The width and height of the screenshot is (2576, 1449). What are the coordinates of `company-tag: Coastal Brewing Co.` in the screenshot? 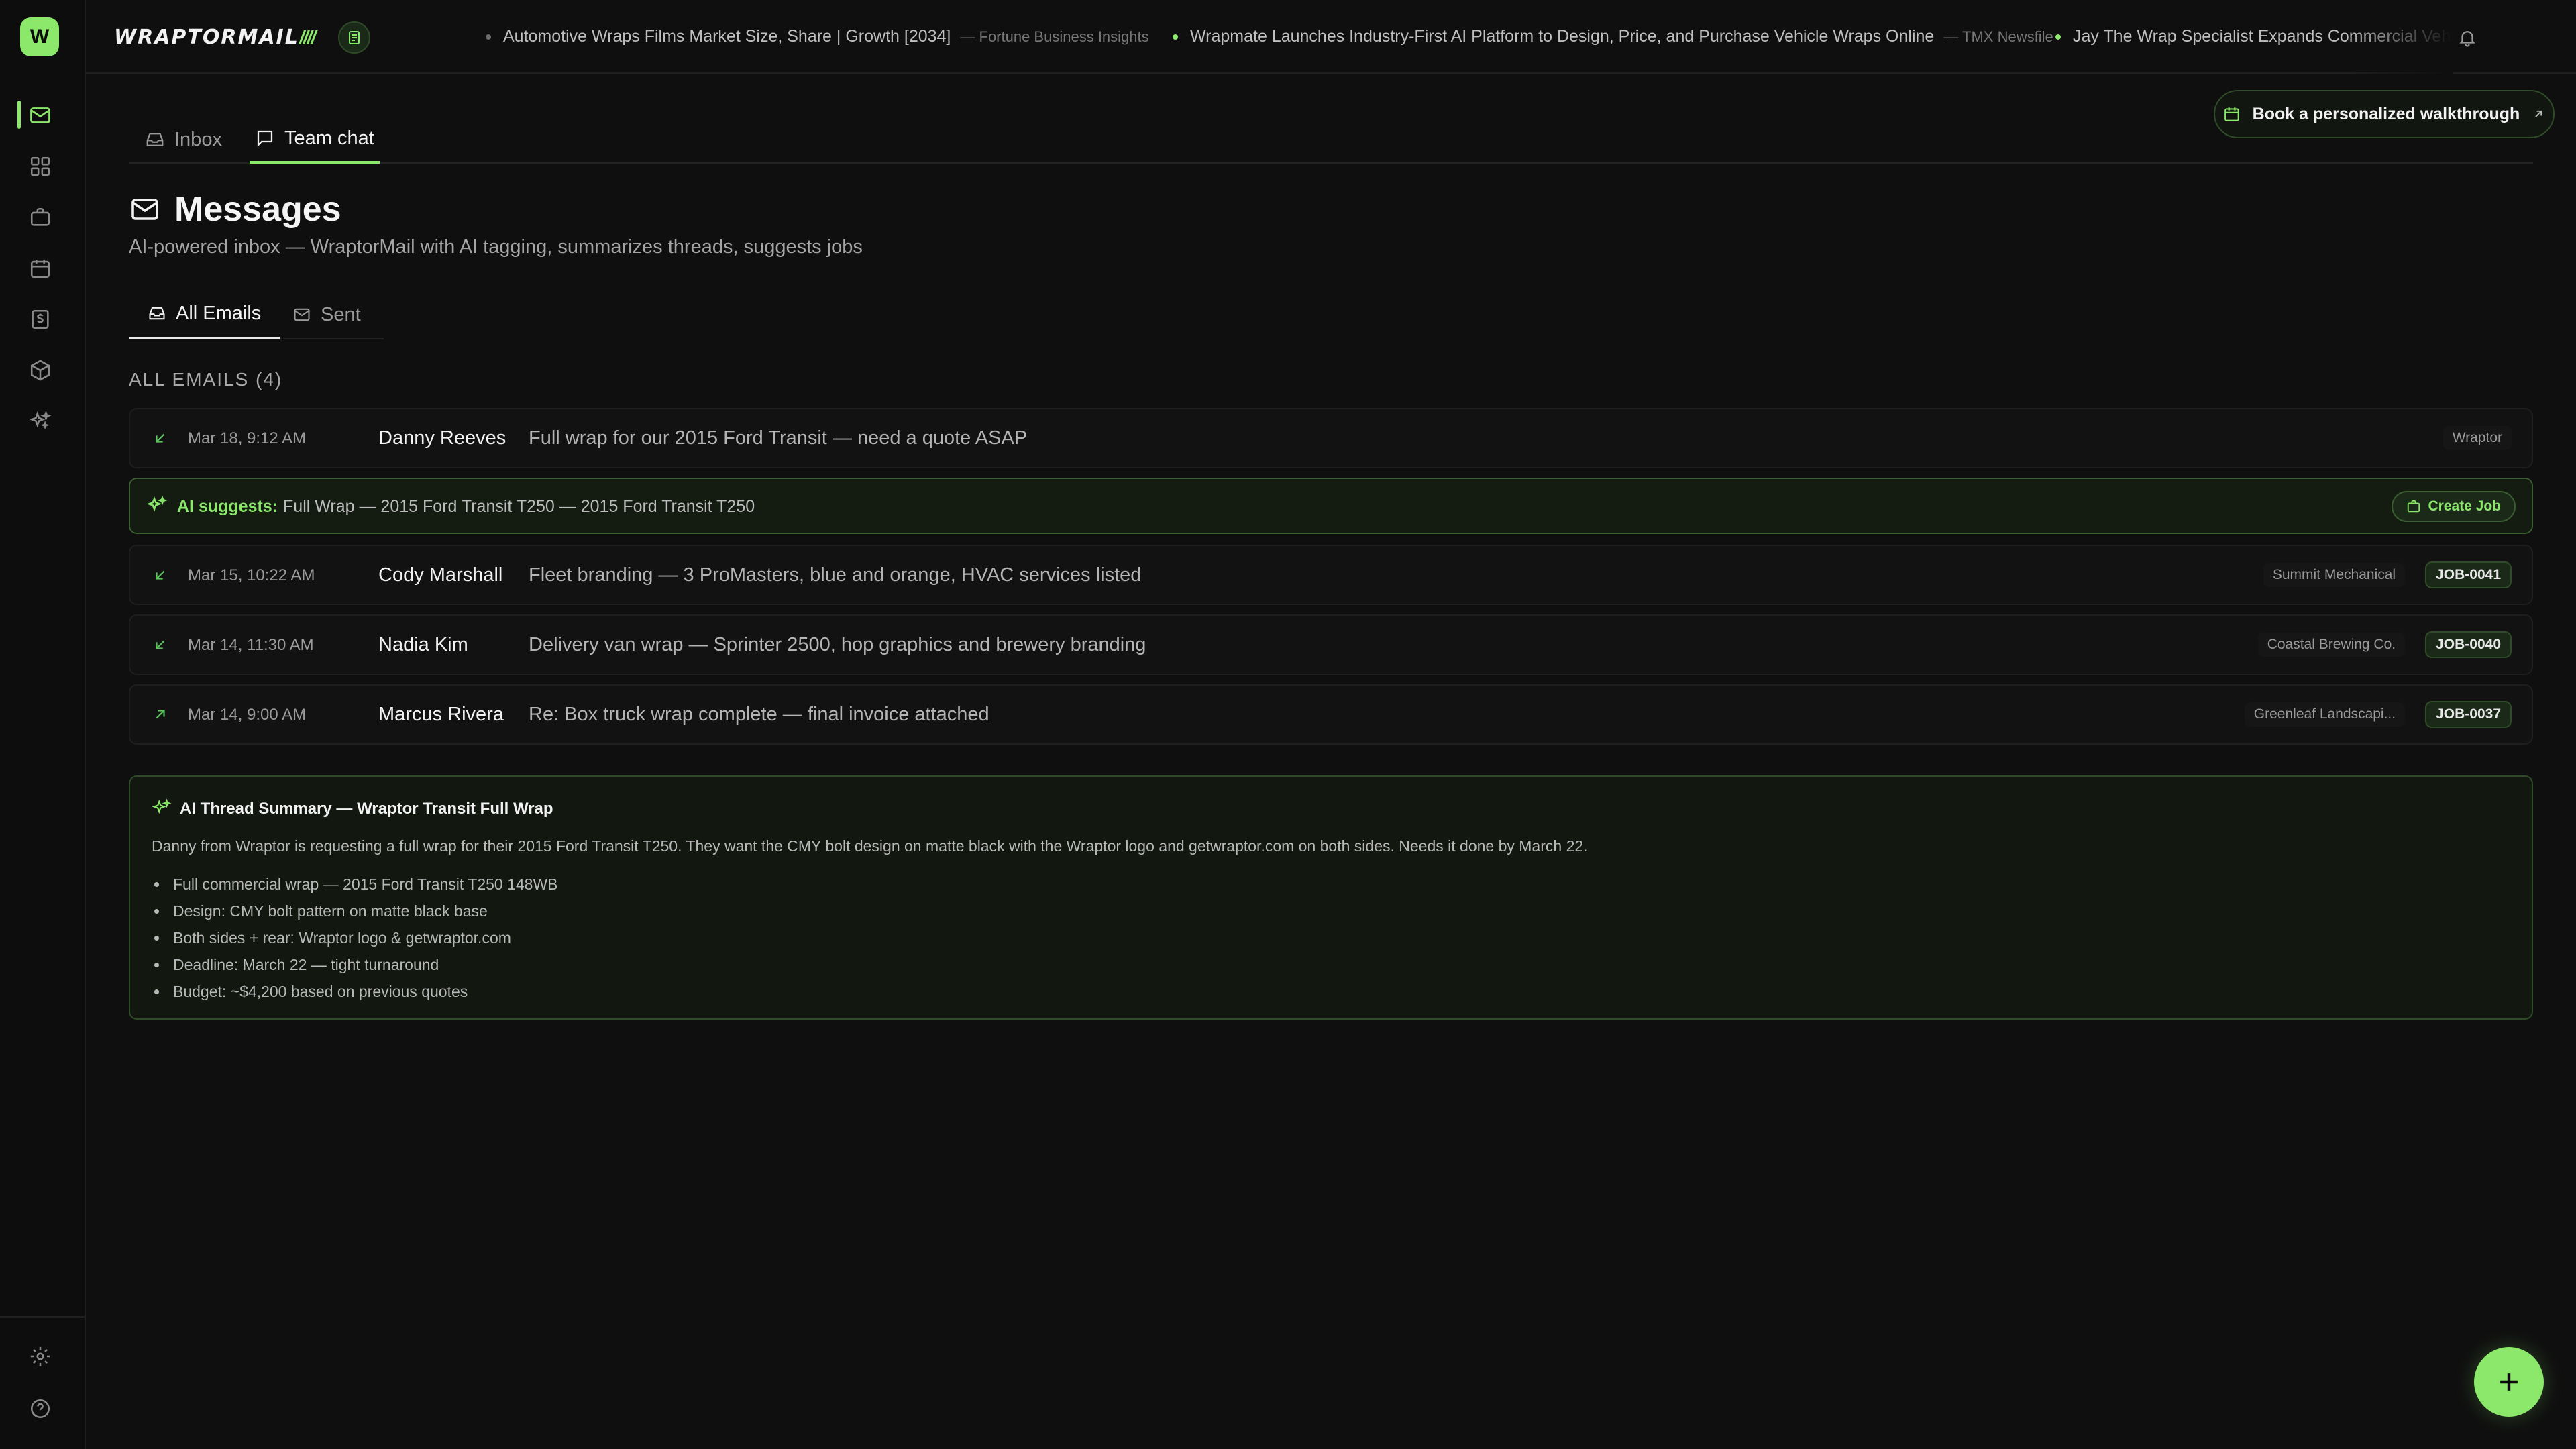 It's located at (2331, 645).